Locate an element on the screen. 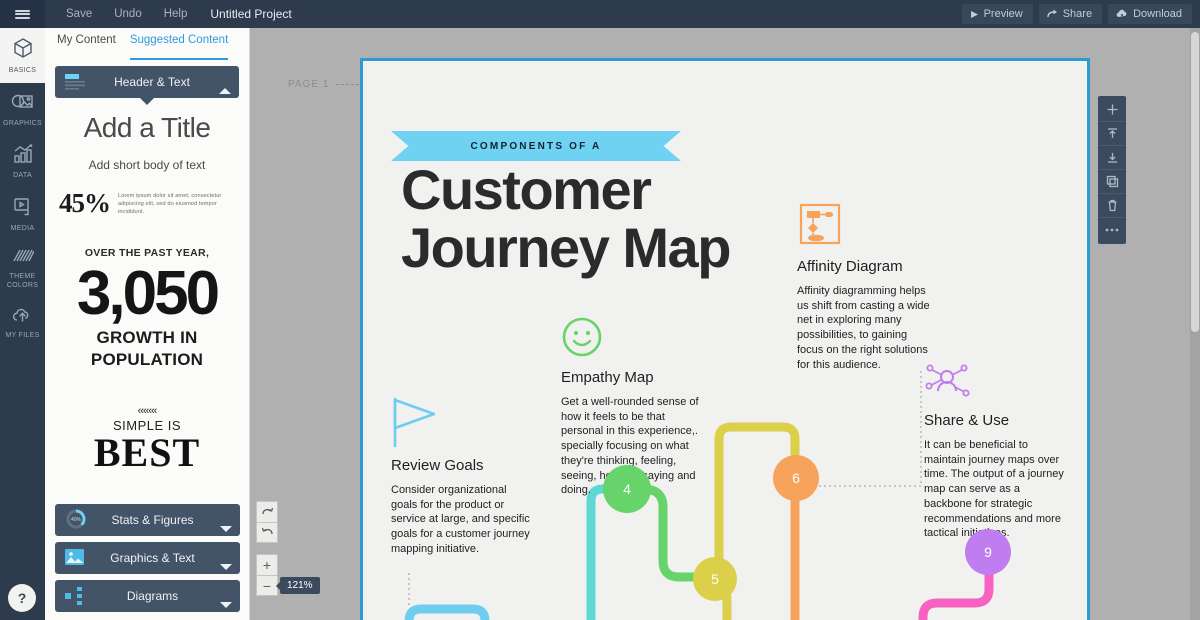 This screenshot has width=1200, height=620. flag-icon is located at coordinates (416, 424).